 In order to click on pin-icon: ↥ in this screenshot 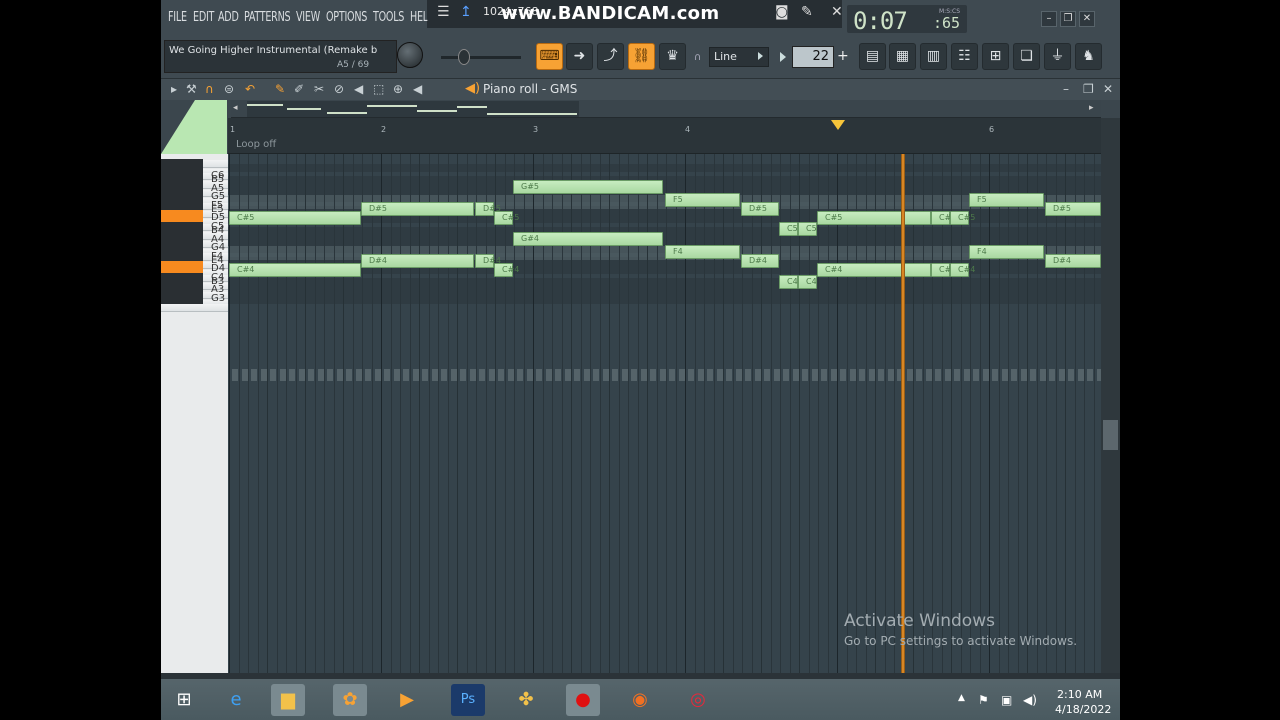, I will do `click(466, 12)`.